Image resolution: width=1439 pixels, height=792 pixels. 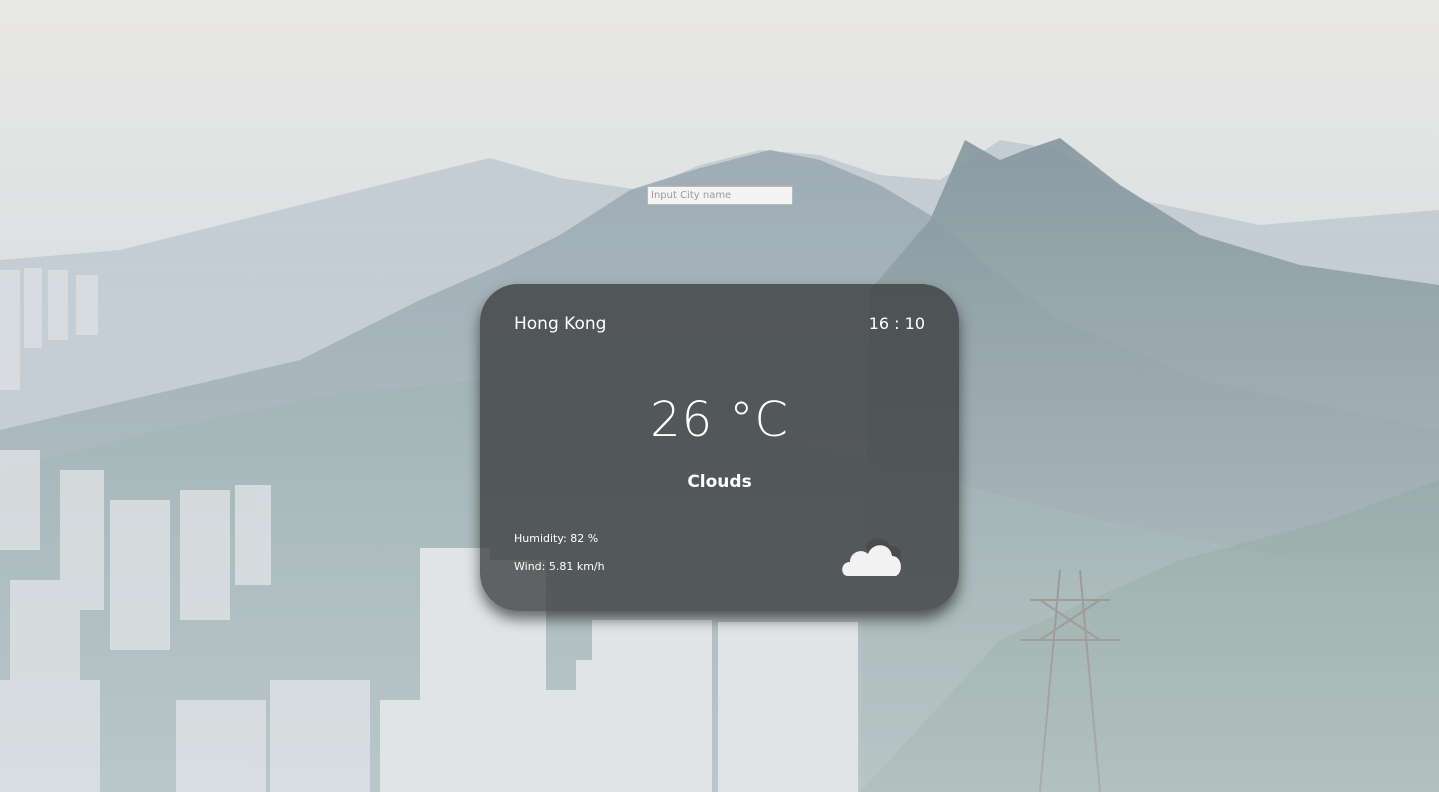 I want to click on city-name: Hong Kong, so click(x=560, y=324).